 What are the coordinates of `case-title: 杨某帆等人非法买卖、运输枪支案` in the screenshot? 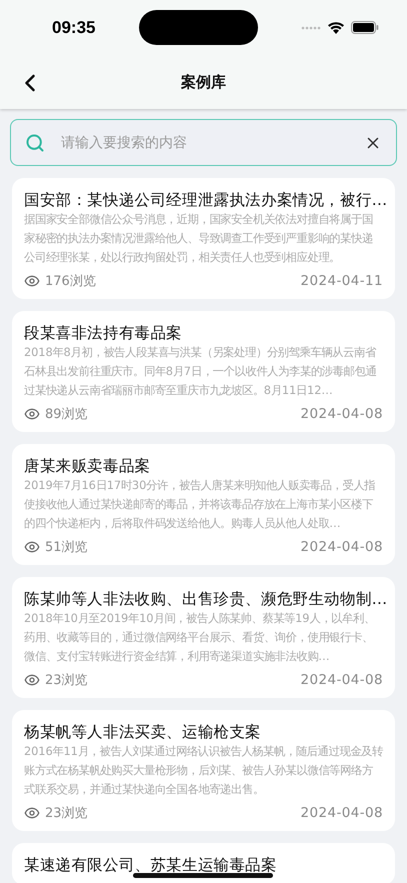 It's located at (143, 732).